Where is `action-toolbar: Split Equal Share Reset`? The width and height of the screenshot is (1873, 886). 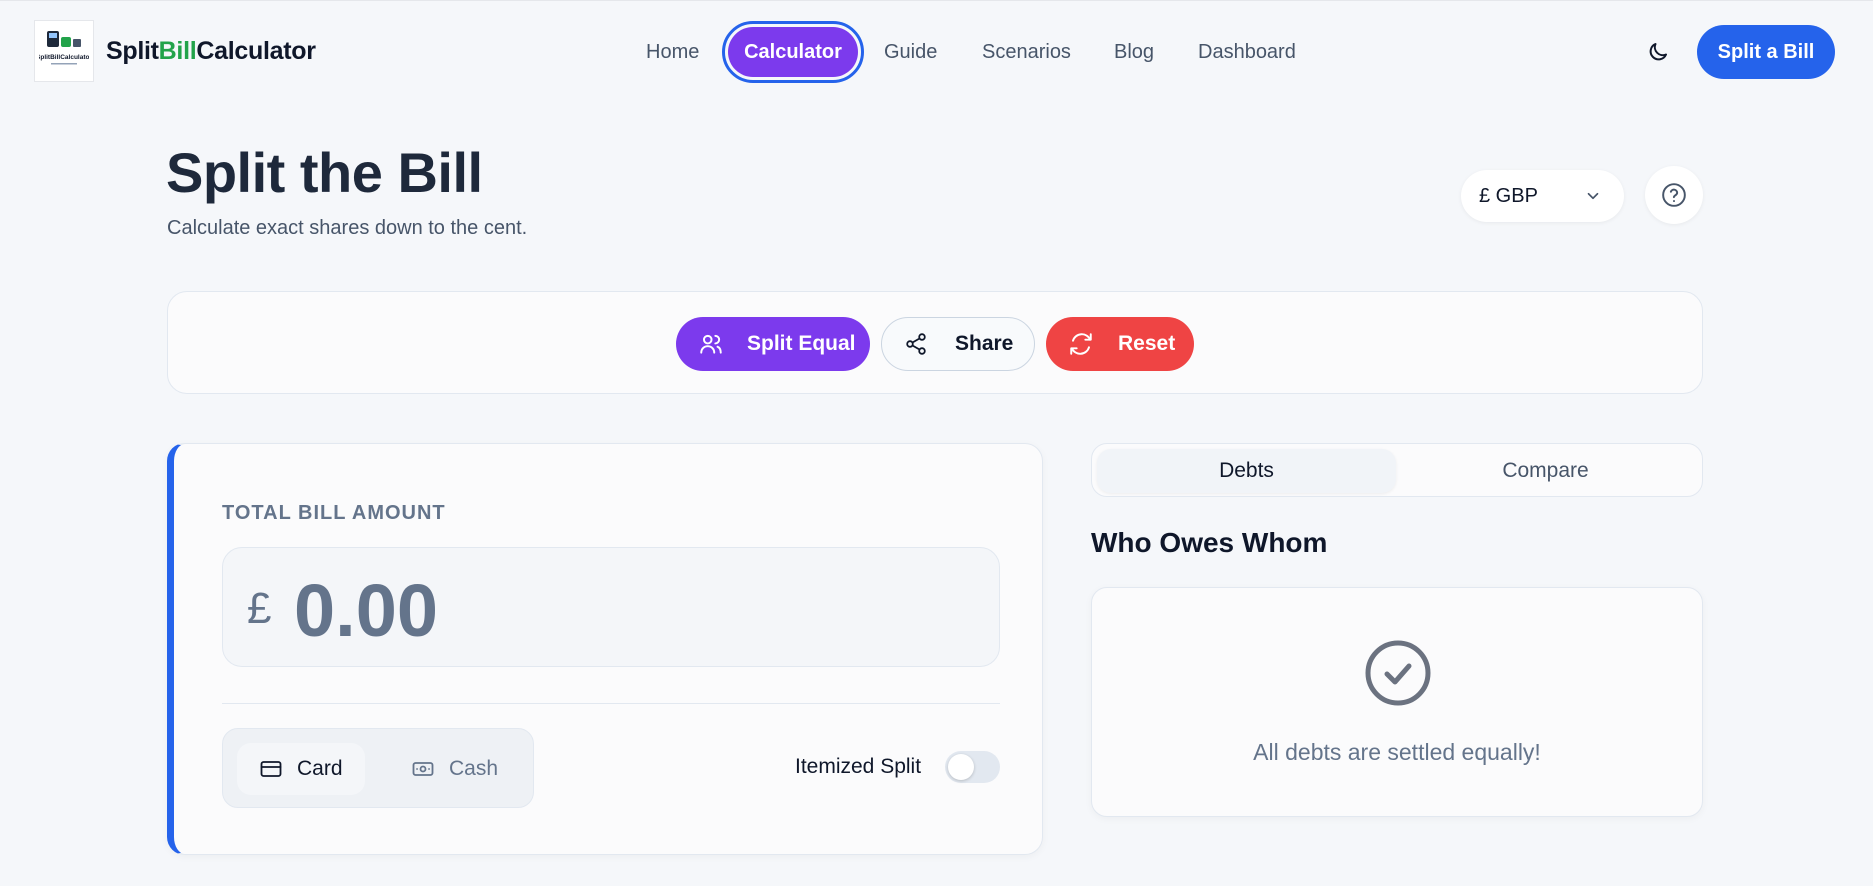
action-toolbar: Split Equal Share Reset is located at coordinates (935, 342).